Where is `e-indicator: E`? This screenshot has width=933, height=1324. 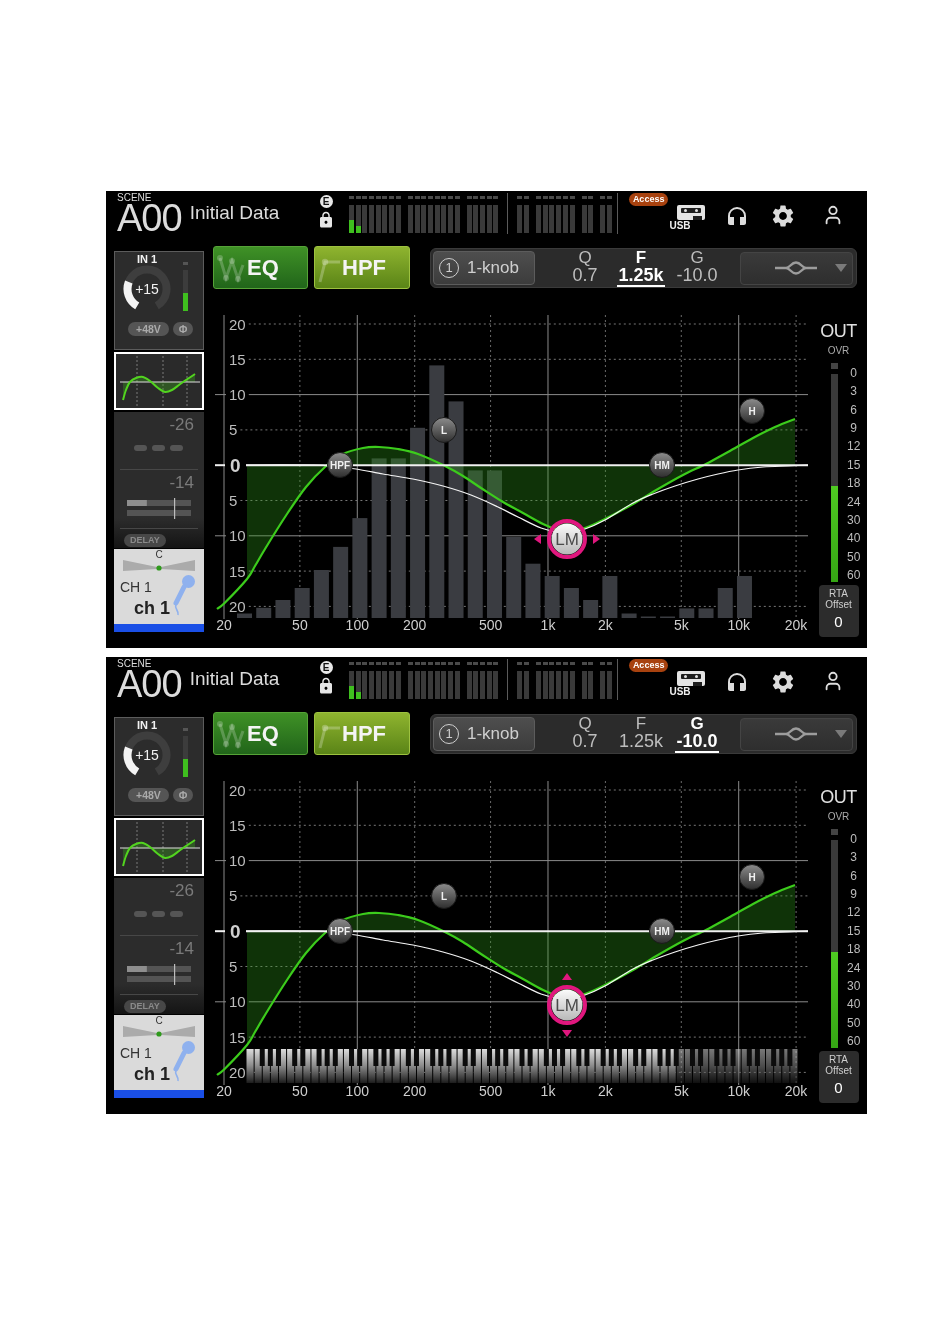 e-indicator: E is located at coordinates (326, 667).